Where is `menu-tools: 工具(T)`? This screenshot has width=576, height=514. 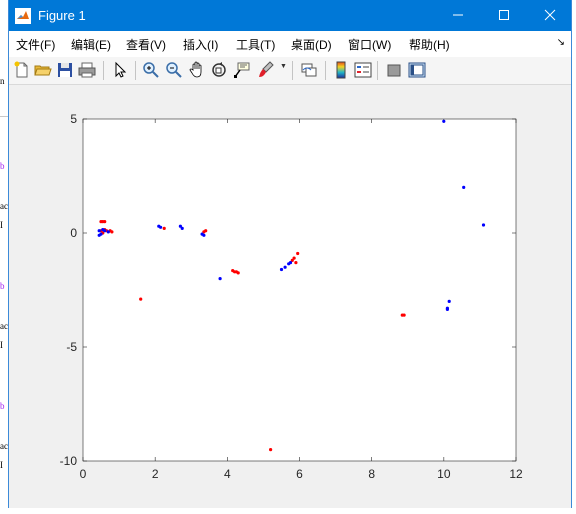 menu-tools: 工具(T) is located at coordinates (255, 44).